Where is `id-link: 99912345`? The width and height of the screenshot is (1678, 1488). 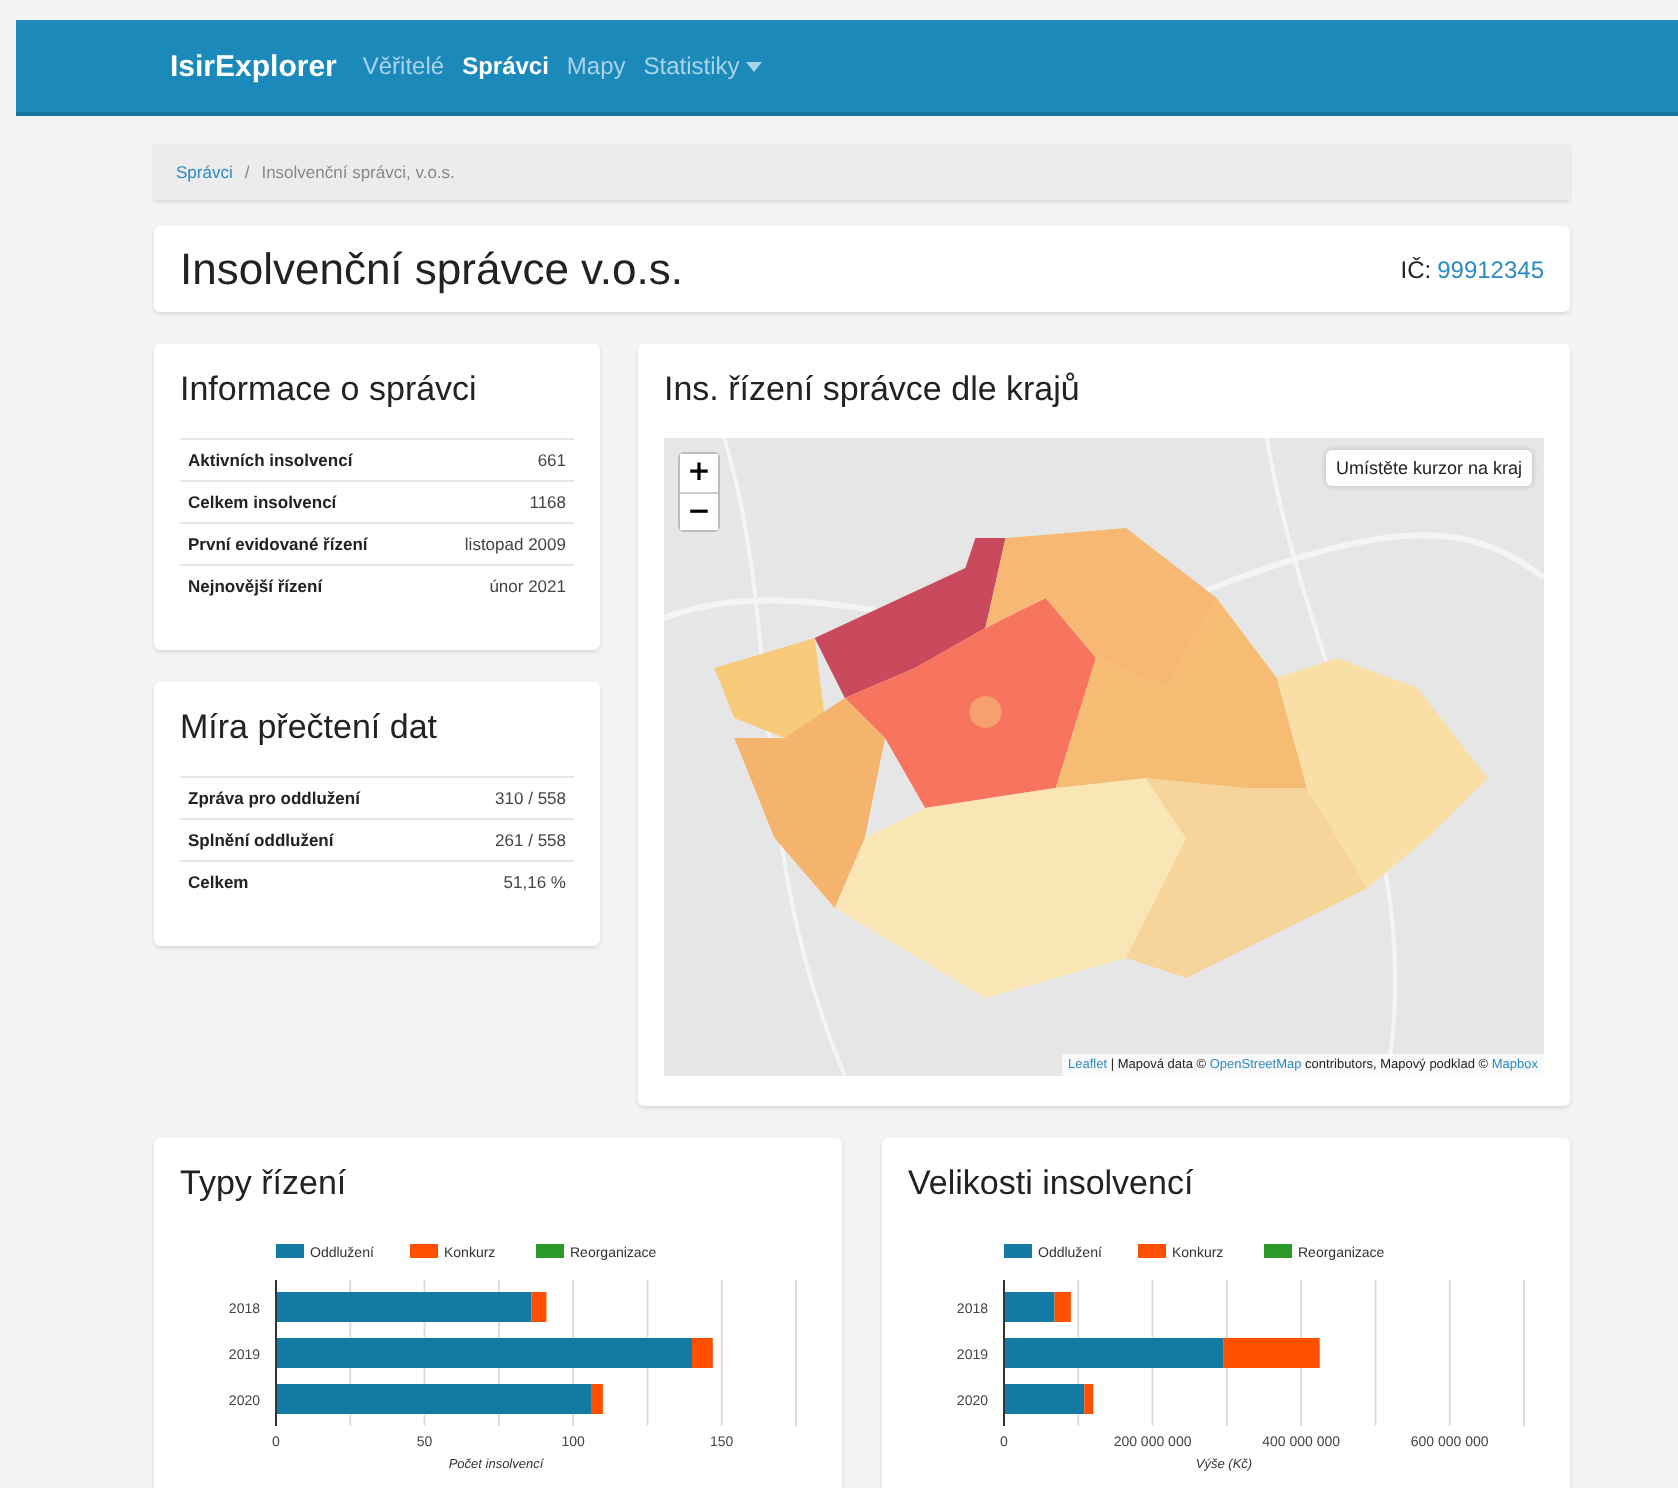 id-link: 99912345 is located at coordinates (1490, 269).